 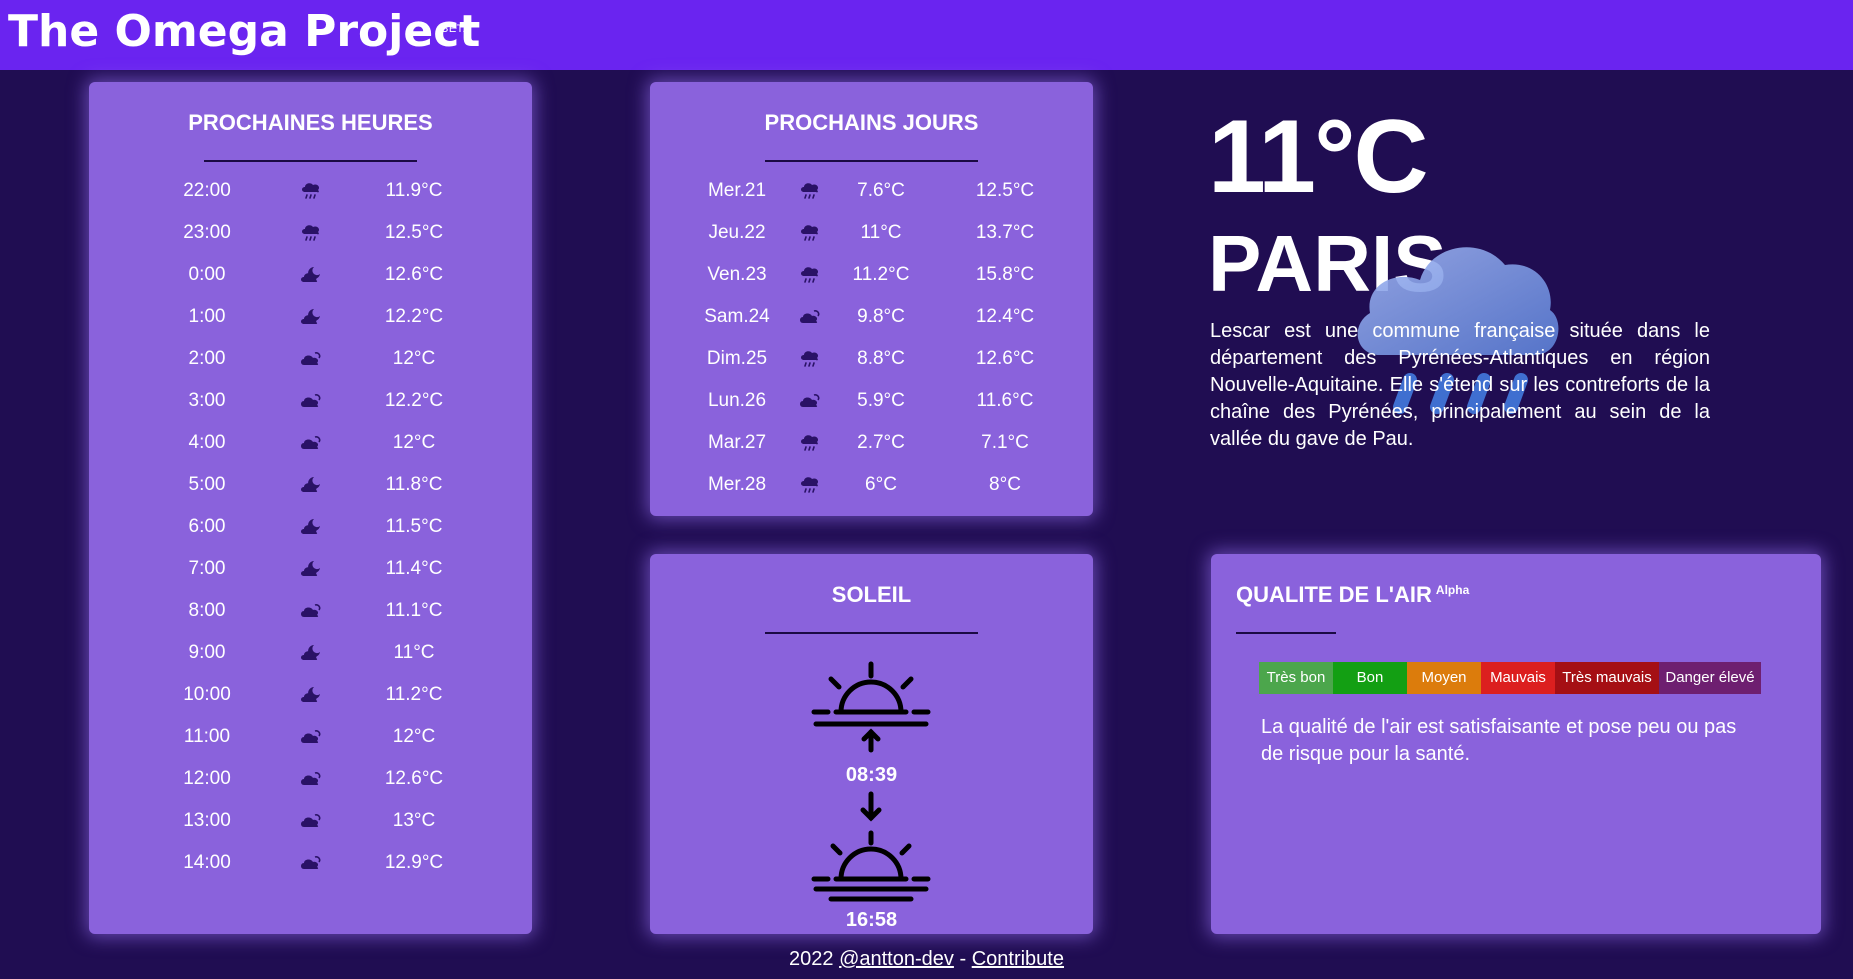 I want to click on hourly-row: 6:00 11.5°C, so click(x=310, y=537).